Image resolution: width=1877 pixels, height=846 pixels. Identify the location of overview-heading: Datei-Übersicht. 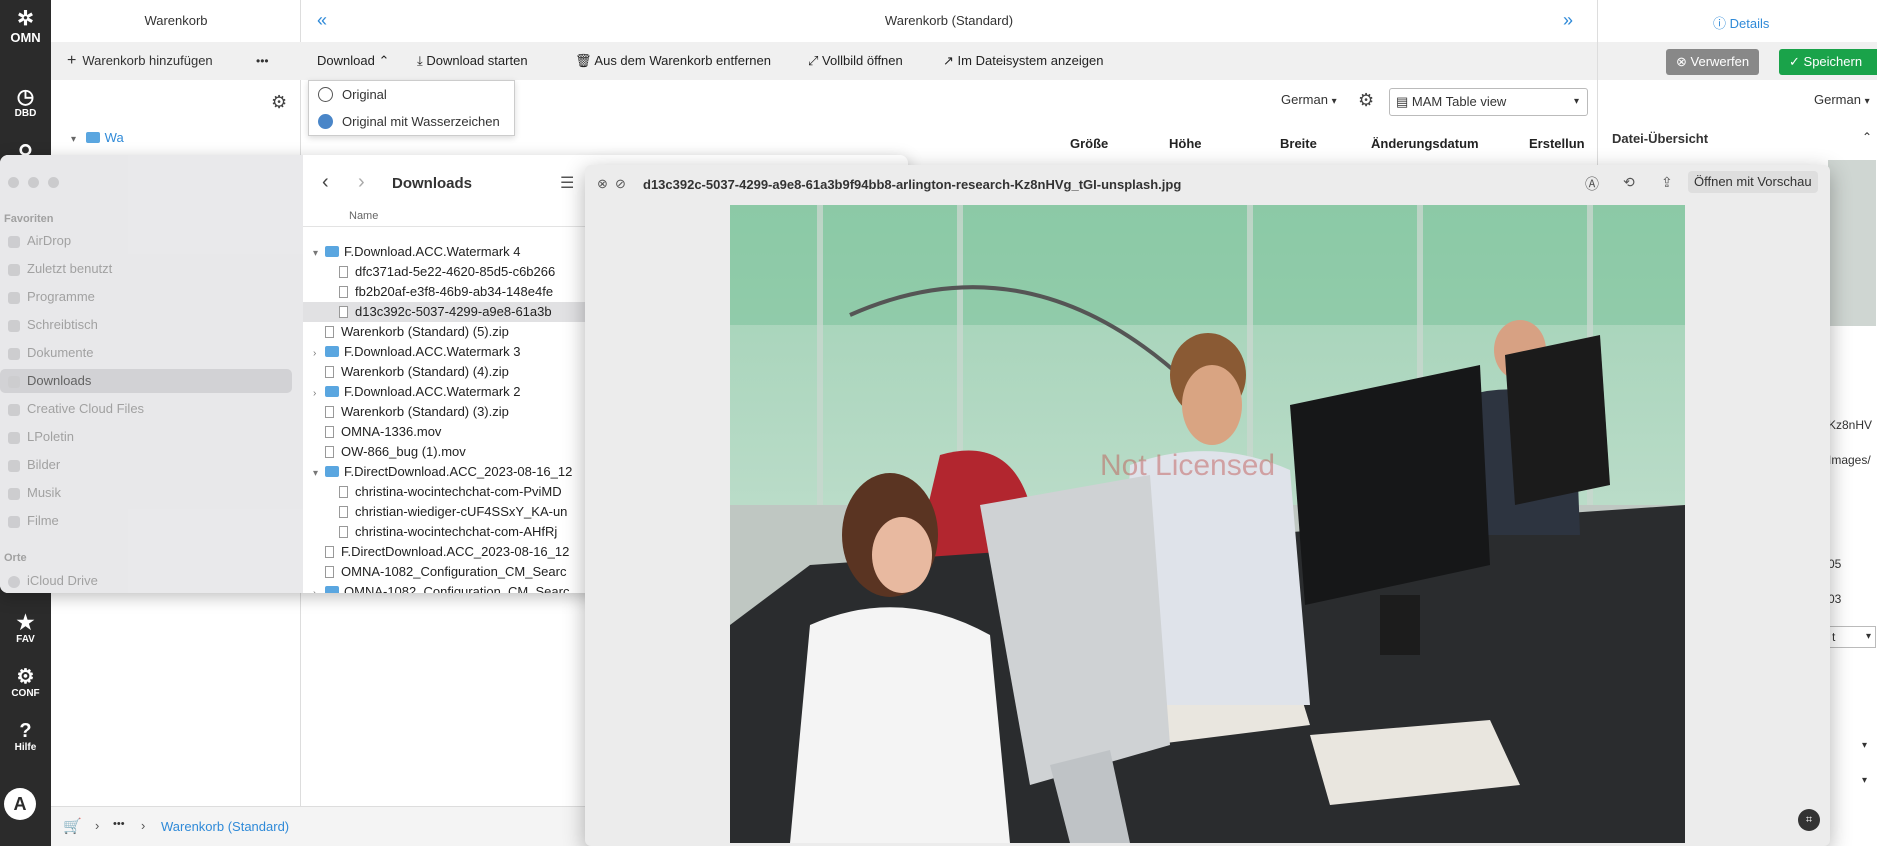
(1660, 138).